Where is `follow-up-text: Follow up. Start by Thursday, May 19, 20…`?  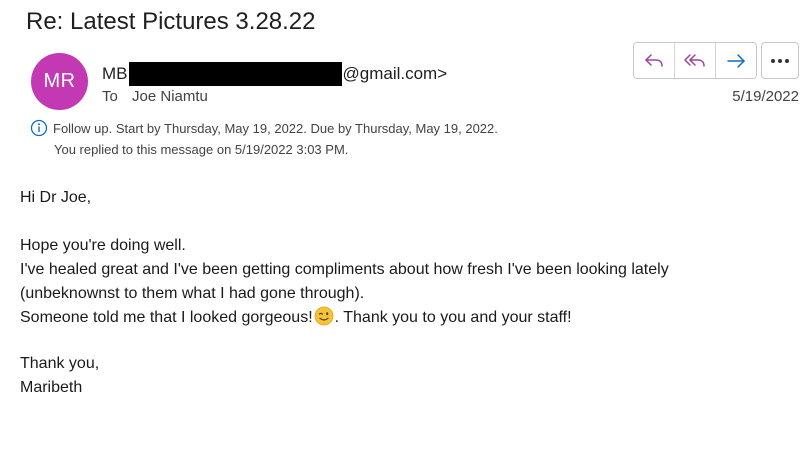 follow-up-text: Follow up. Start by Thursday, May 19, 20… is located at coordinates (275, 128).